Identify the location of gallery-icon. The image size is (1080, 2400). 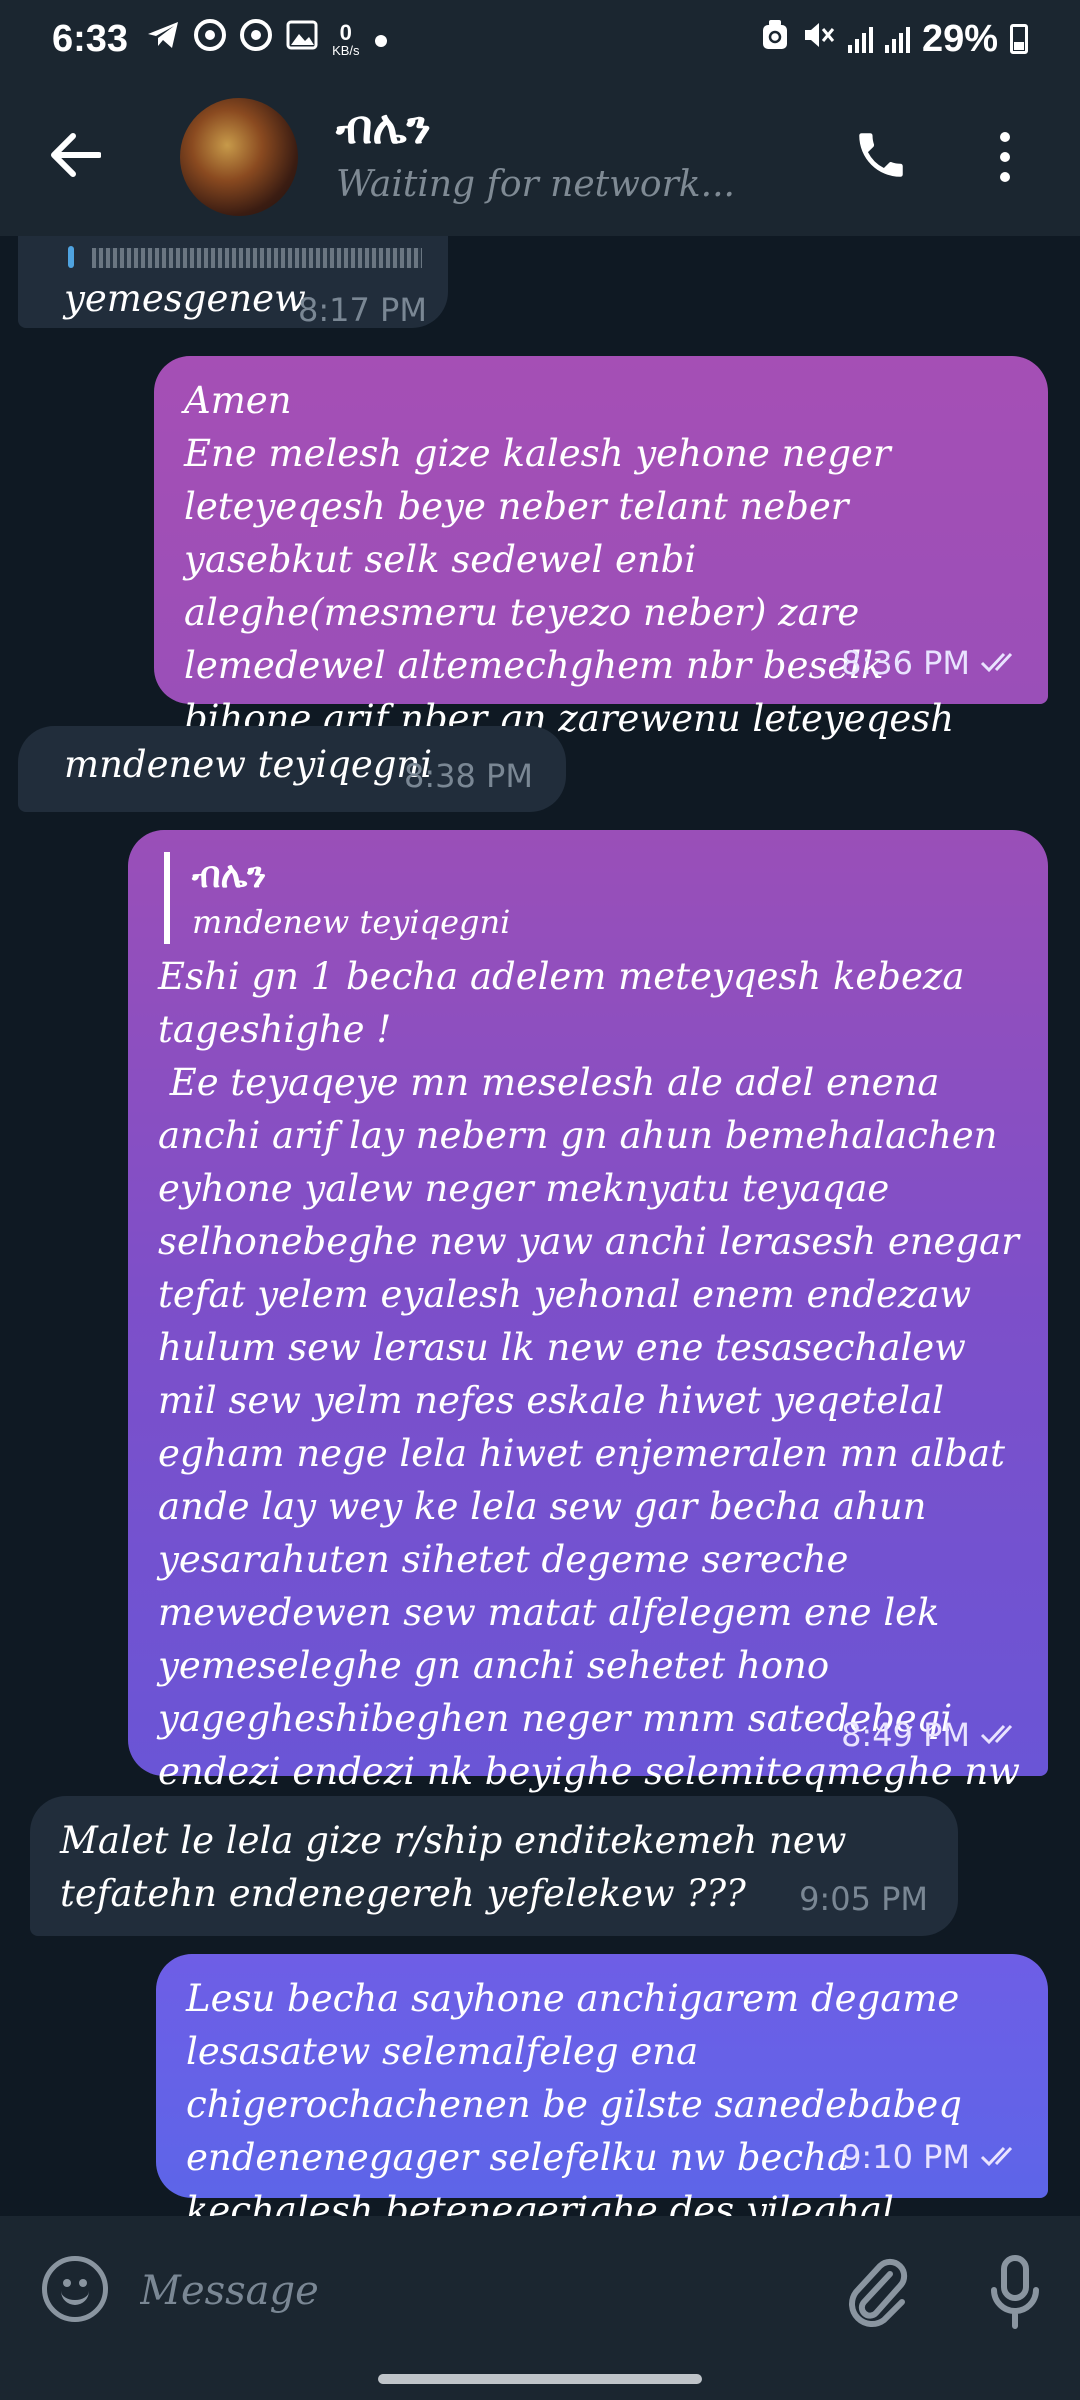
(302, 39).